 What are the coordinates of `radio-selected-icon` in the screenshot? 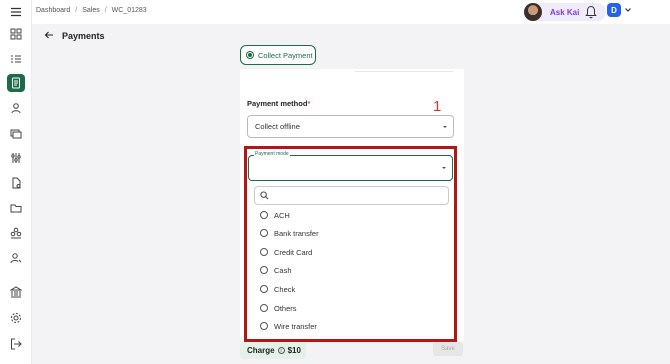 It's located at (250, 55).